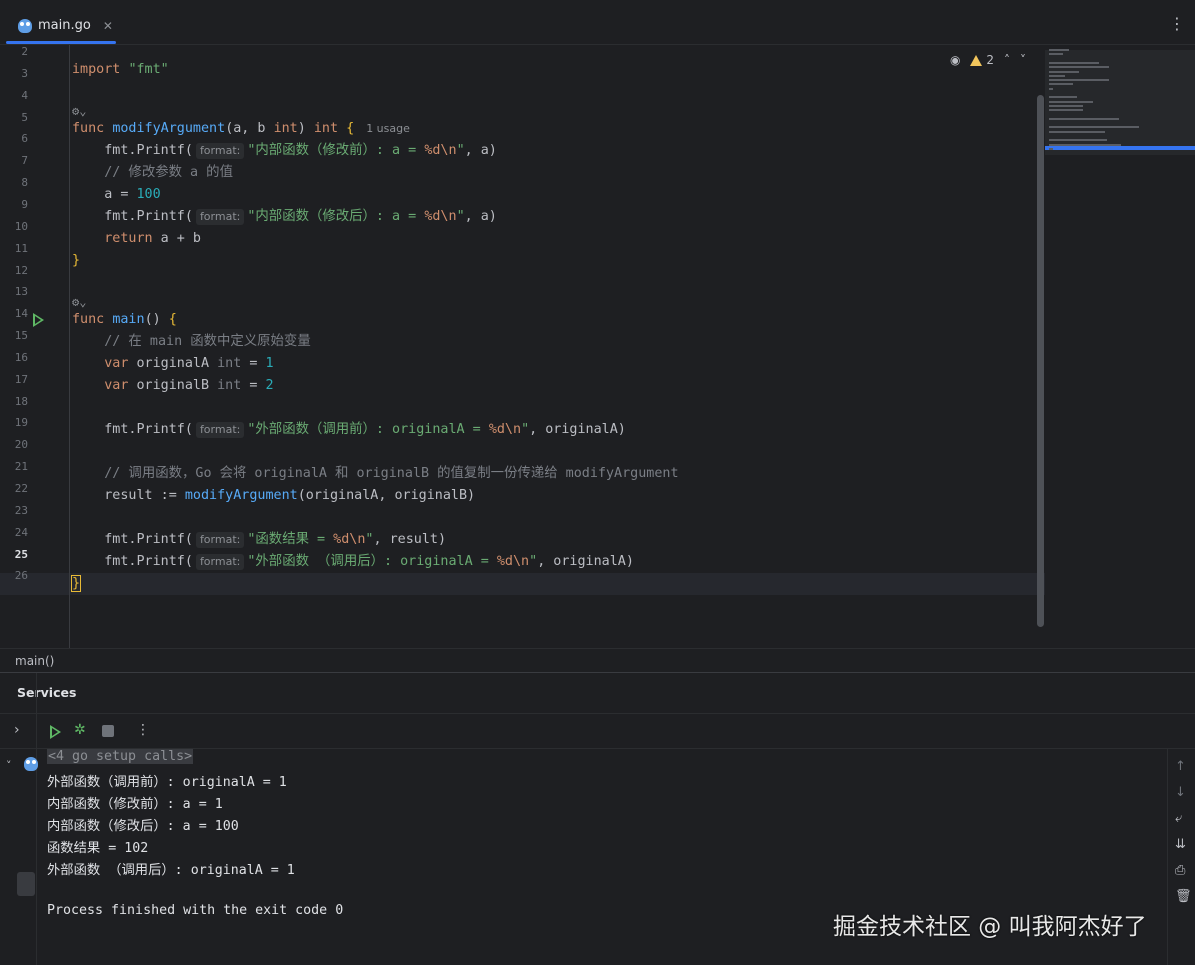 The image size is (1195, 965). What do you see at coordinates (171, 870) in the screenshot?
I see `console-line: 外部函数 （调用后）: originalA = 1` at bounding box center [171, 870].